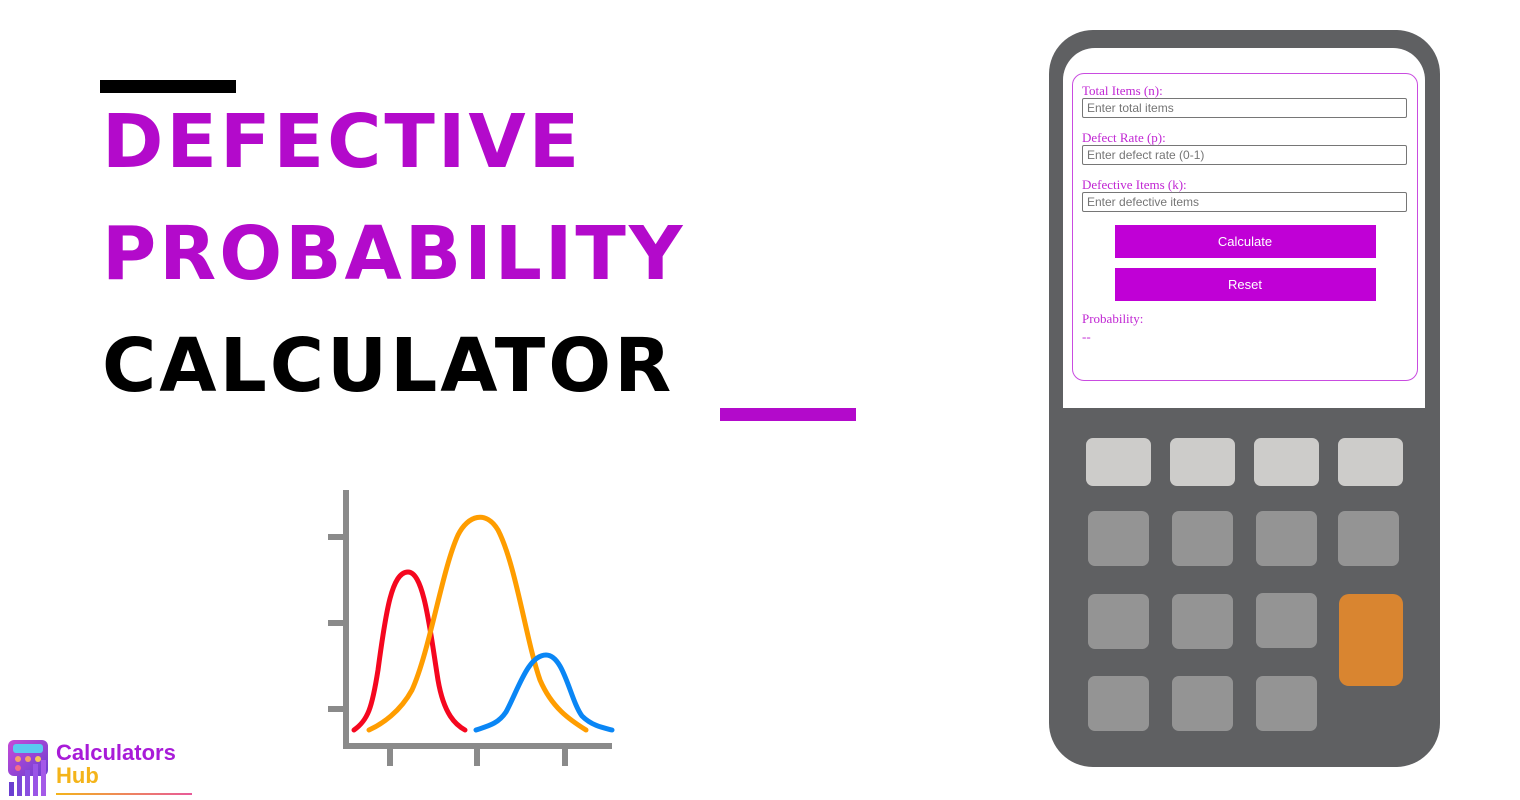 The image size is (1520, 800). Describe the element at coordinates (388, 366) in the screenshot. I see `title-line-calculator: Calculator` at that location.